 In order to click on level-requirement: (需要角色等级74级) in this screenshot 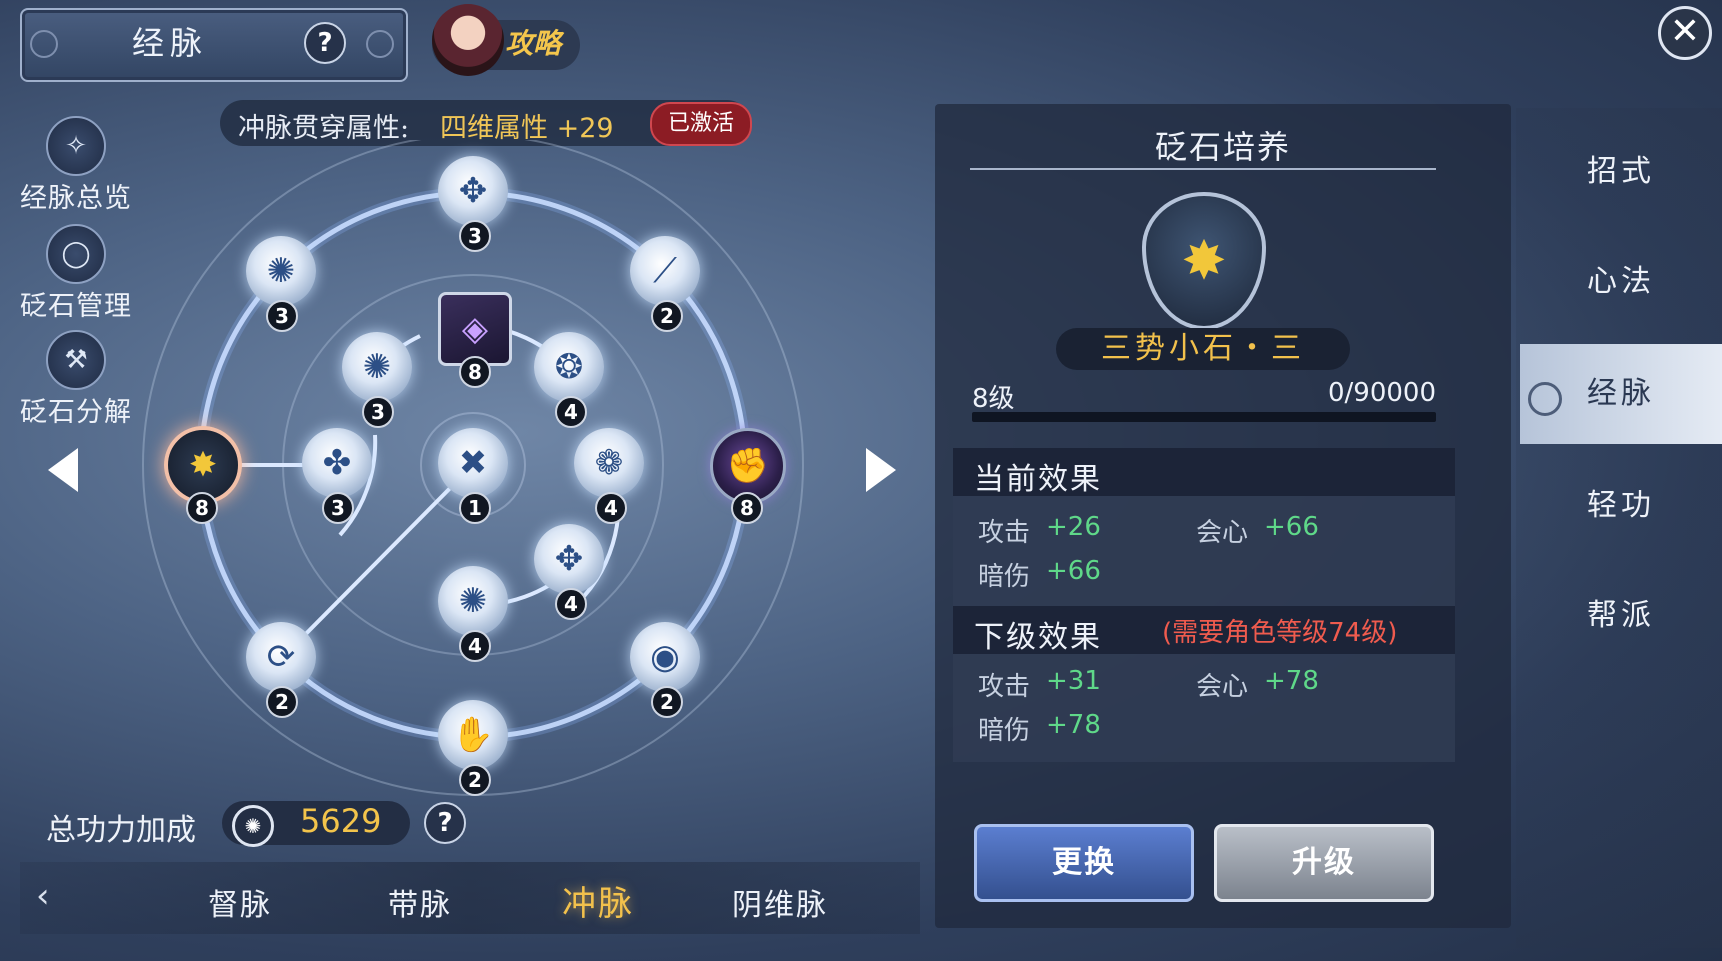, I will do `click(1280, 633)`.